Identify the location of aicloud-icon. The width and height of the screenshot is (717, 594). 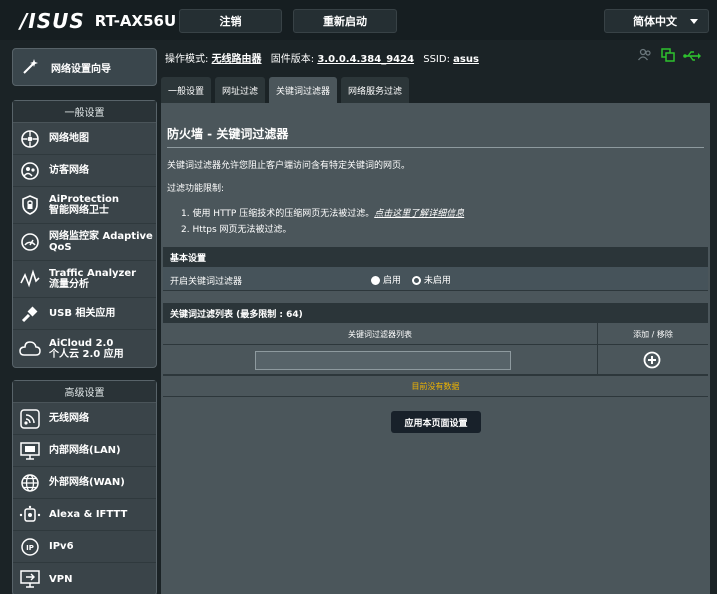
(30, 349).